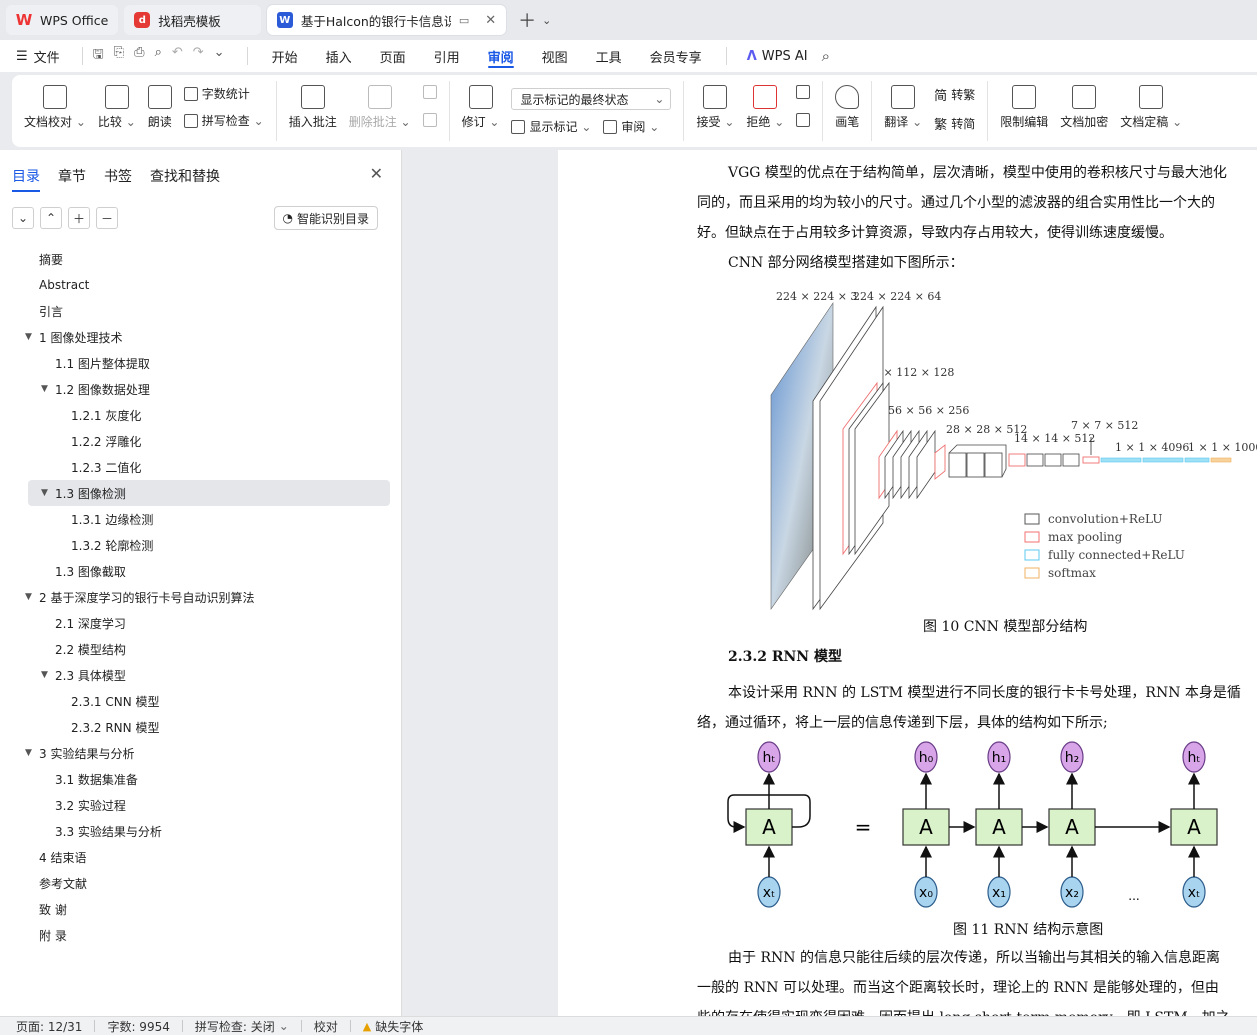  Describe the element at coordinates (393, 56) in the screenshot. I see `menu-page: 页面` at that location.